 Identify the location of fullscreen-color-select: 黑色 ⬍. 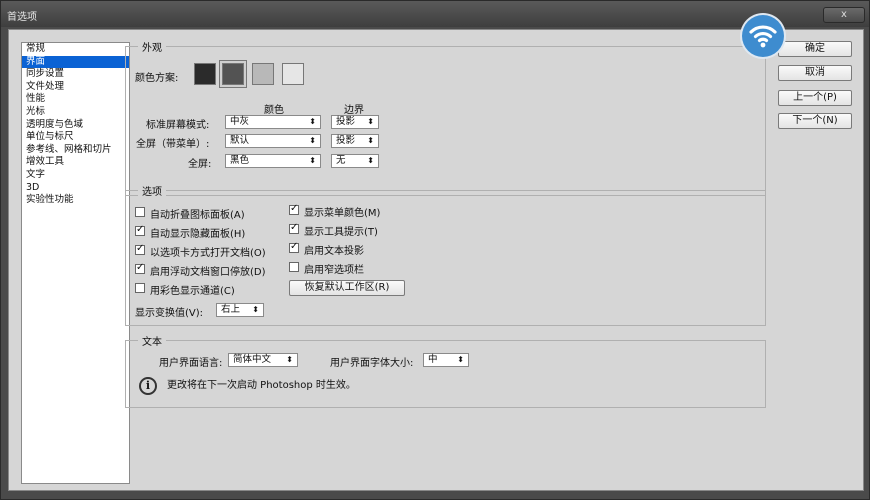
(273, 161).